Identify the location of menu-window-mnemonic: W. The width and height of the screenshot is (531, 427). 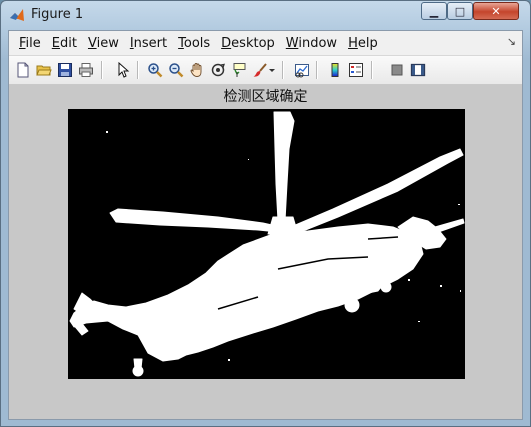
(292, 43).